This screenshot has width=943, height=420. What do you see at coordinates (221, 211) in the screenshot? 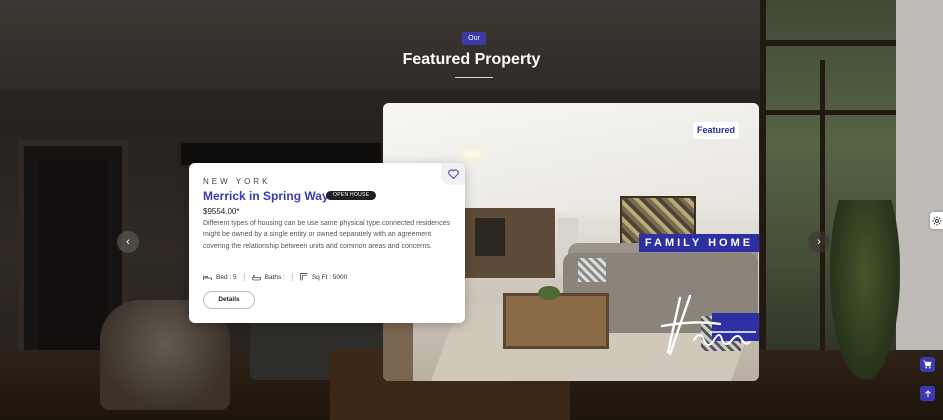
I see `property-price: $9554.00*` at bounding box center [221, 211].